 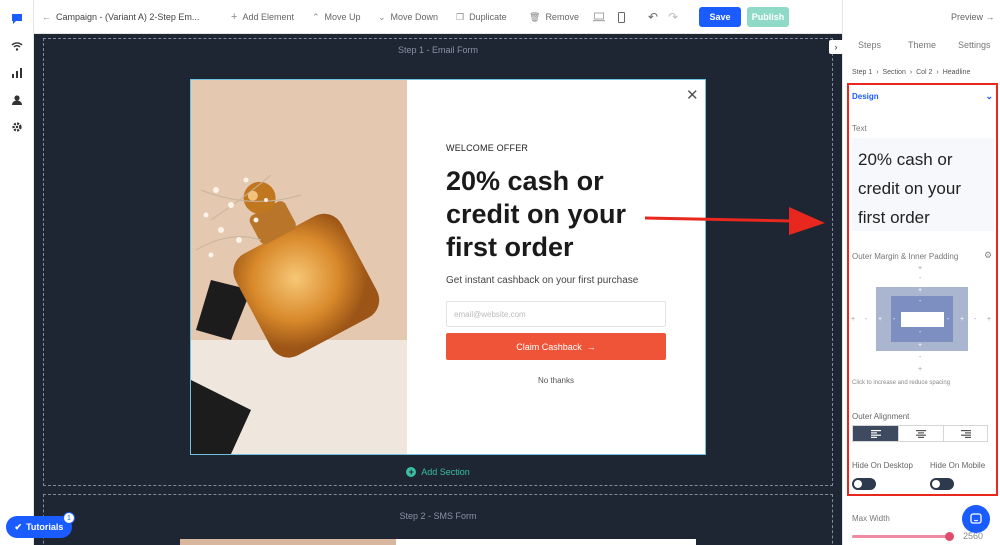 I want to click on redo-button: ↷, so click(x=673, y=17).